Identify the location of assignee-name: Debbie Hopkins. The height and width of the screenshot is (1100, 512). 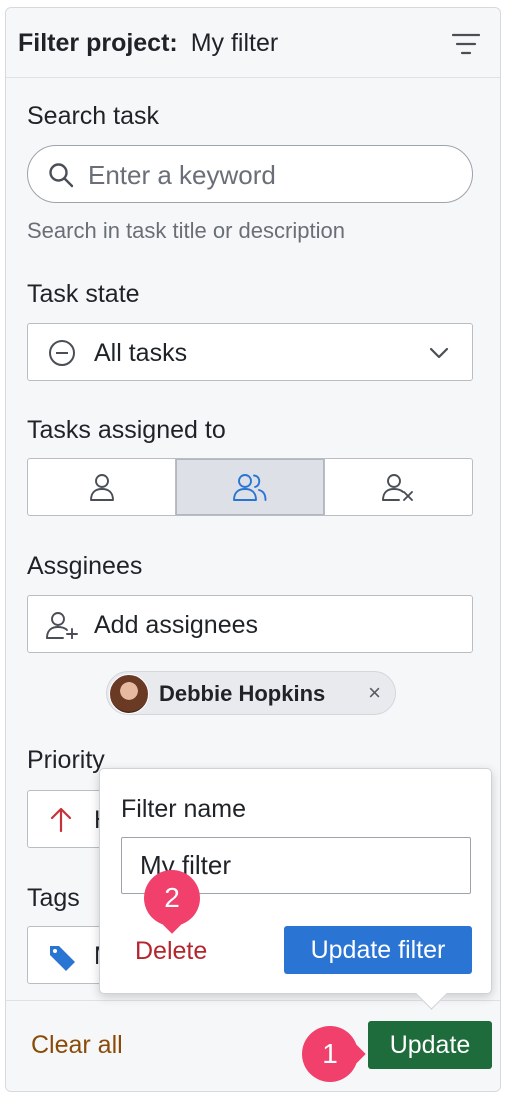
(242, 693).